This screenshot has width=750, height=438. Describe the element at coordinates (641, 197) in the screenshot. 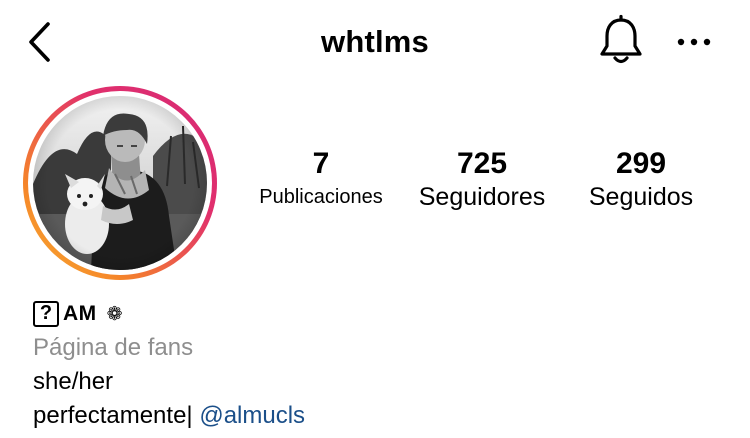

I see `following-label: Seguidos` at that location.